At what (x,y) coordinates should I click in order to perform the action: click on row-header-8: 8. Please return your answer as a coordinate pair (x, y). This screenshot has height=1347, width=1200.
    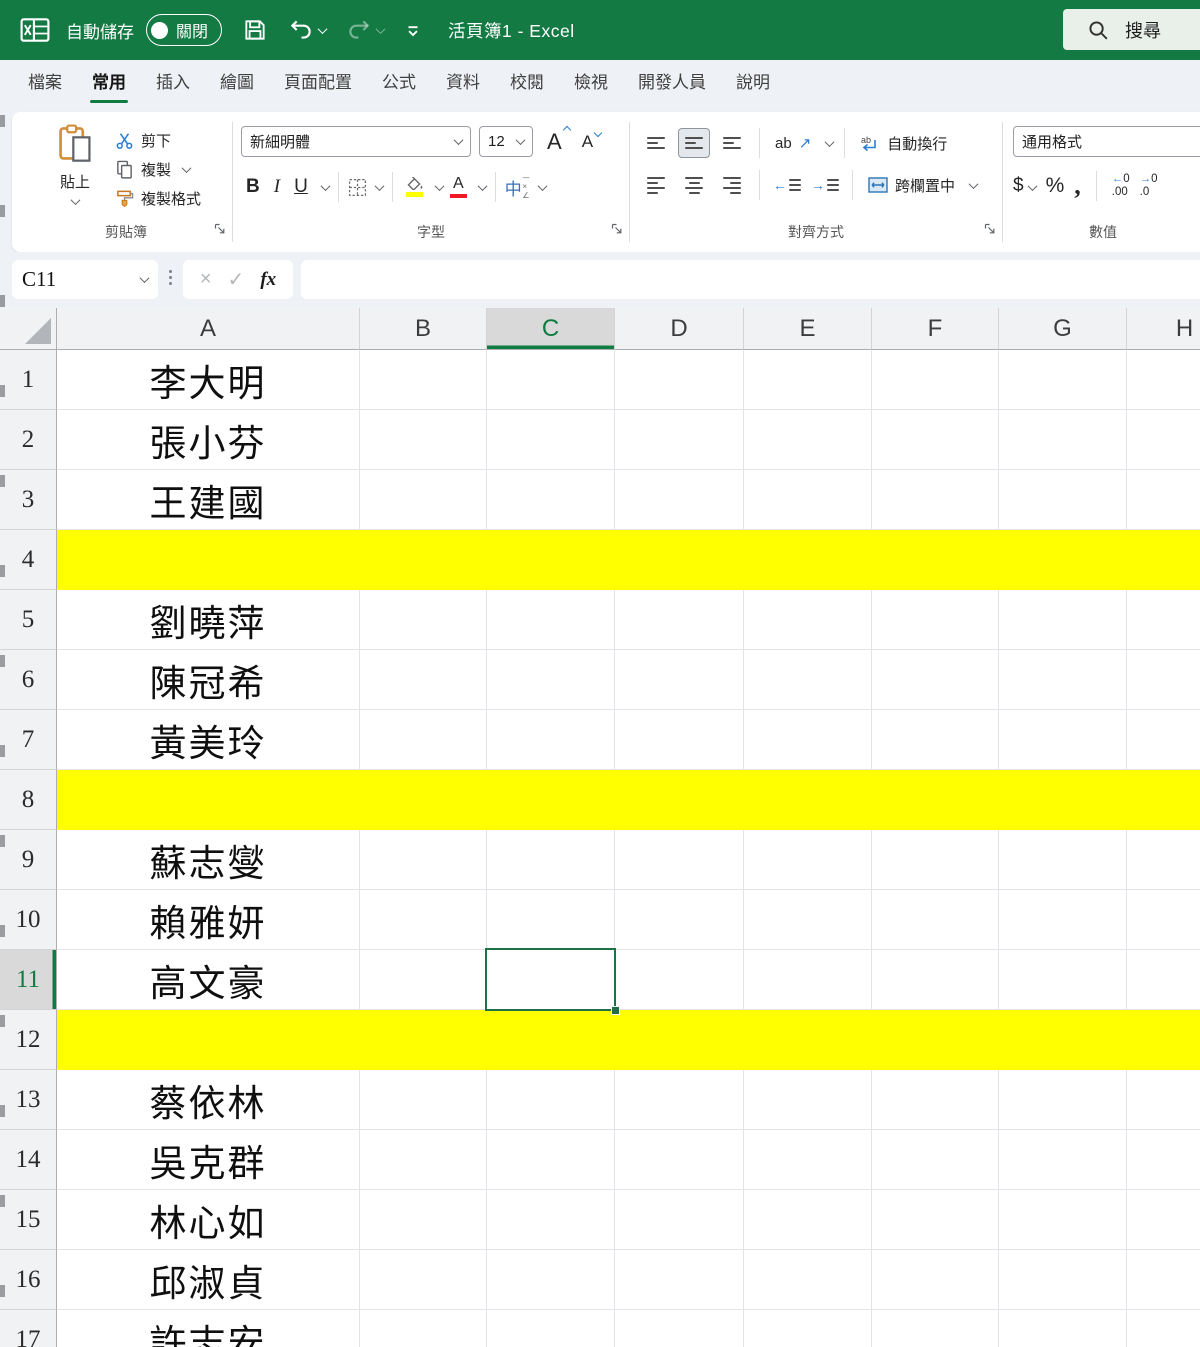
    Looking at the image, I should click on (28, 800).